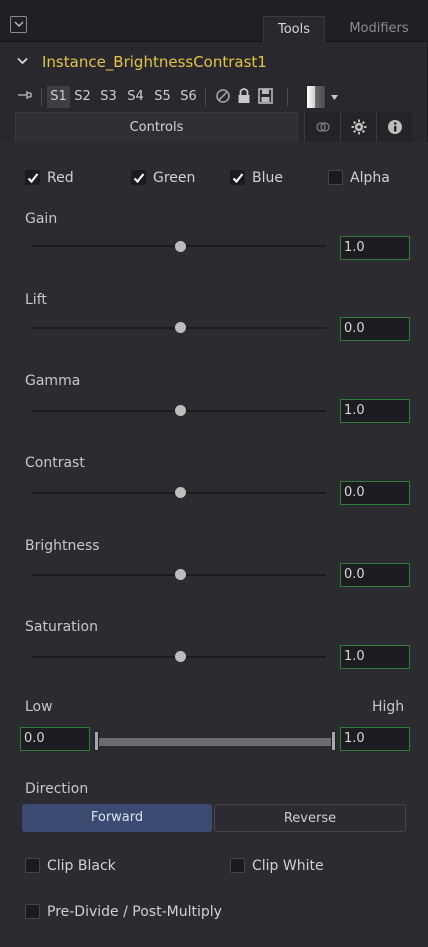 The height and width of the screenshot is (947, 428). I want to click on dropdown-arrow-icon, so click(334, 97).